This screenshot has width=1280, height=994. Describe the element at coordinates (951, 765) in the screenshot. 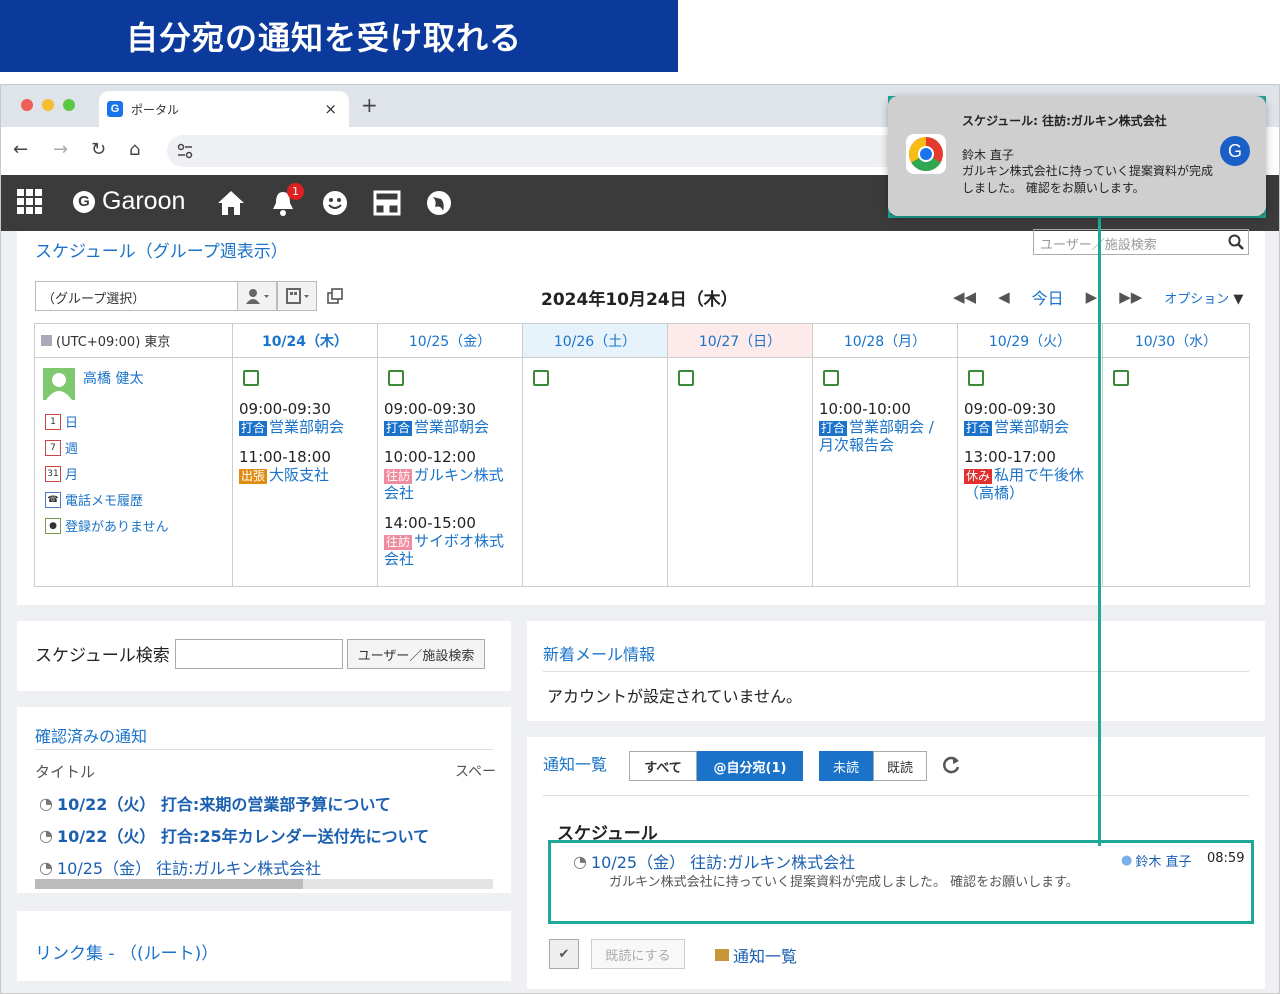

I see `refresh-icon` at that location.